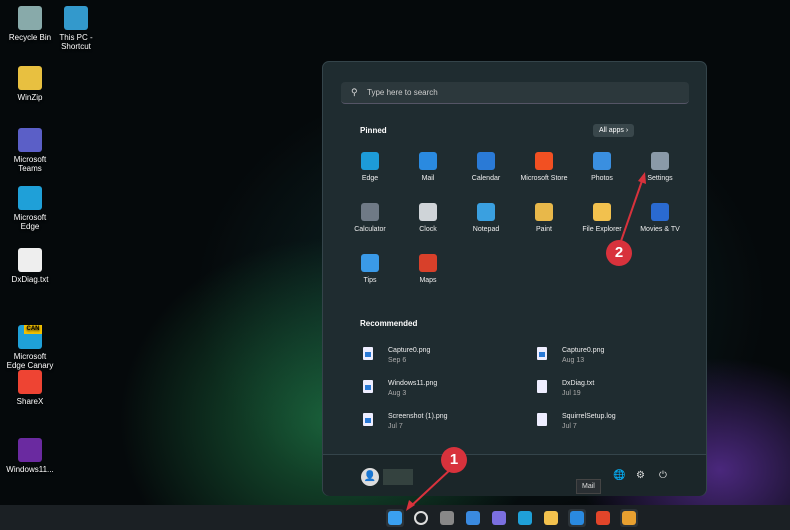  I want to click on arrow-2-head, so click(642, 178).